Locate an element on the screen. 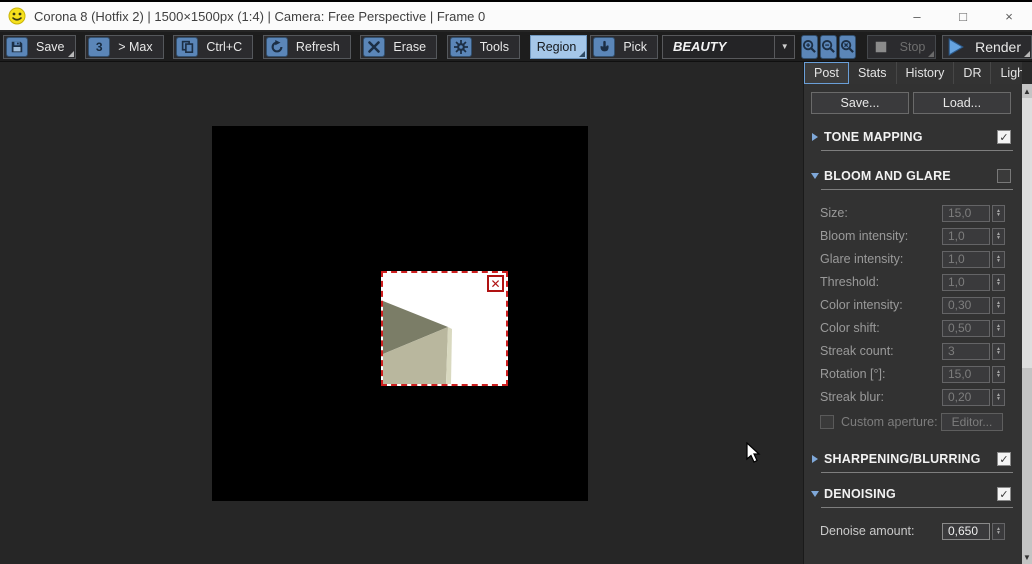  threshold-input: 1,0 is located at coordinates (966, 282).